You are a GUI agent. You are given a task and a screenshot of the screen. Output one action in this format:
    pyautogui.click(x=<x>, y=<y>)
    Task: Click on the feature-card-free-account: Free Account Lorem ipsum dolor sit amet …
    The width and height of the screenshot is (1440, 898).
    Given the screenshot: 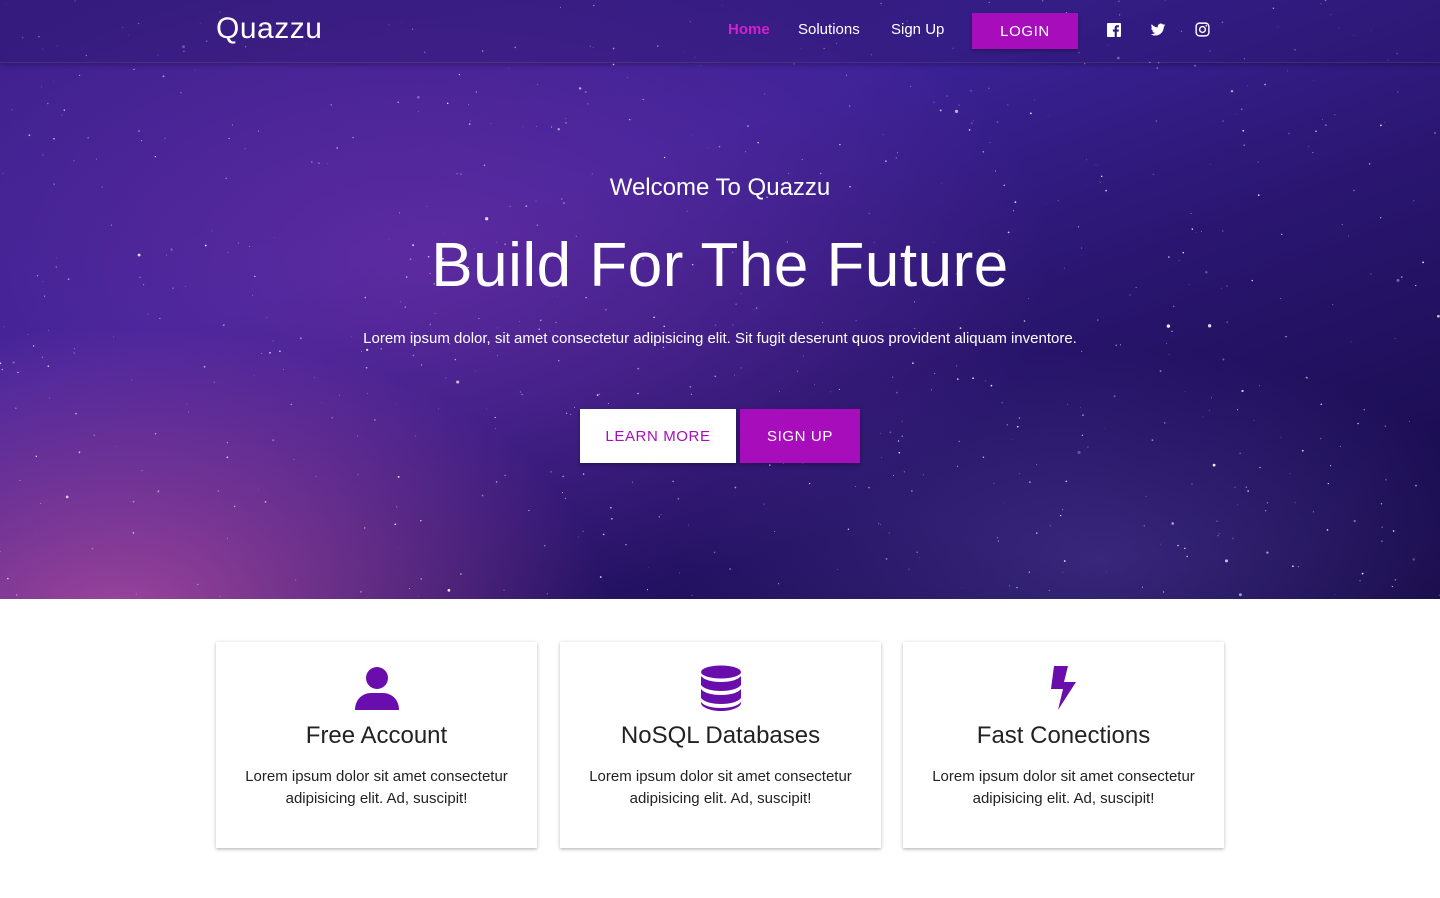 What is the action you would take?
    pyautogui.click(x=376, y=745)
    